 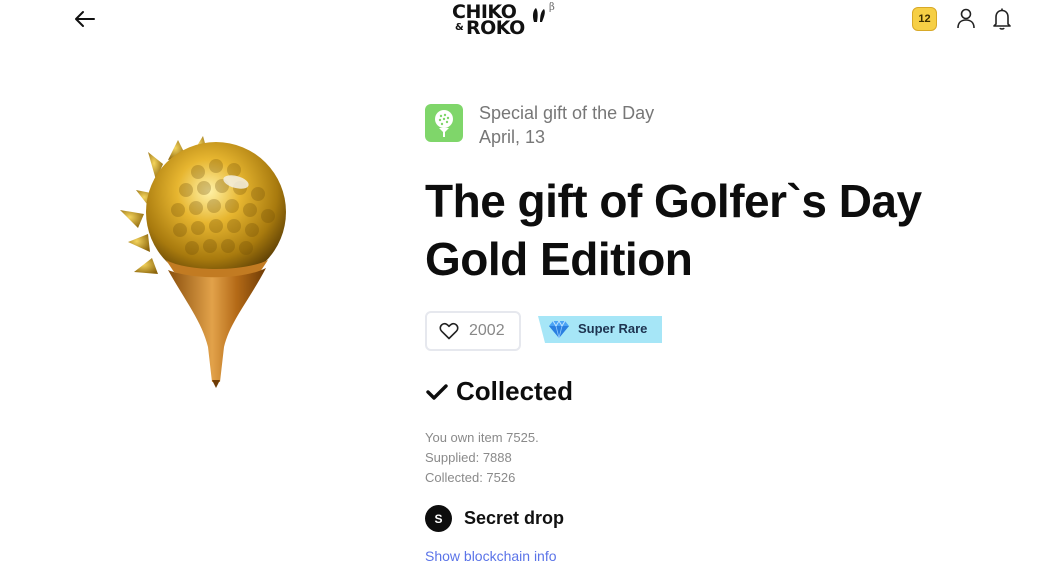 I want to click on rarity-badge: Super Rare, so click(x=600, y=329).